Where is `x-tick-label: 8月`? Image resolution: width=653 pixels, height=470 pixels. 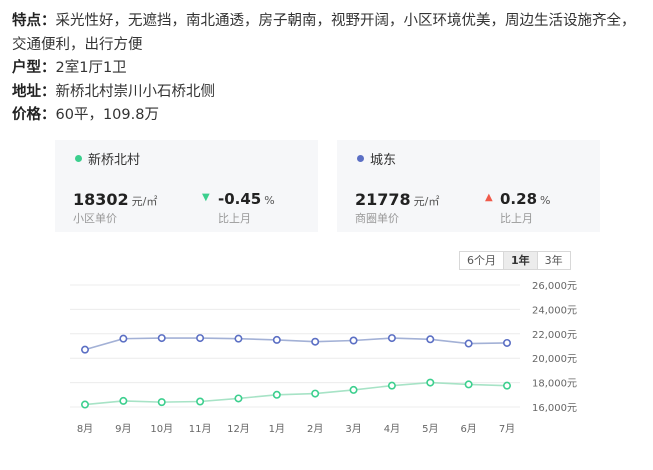
x-tick-label: 8月 is located at coordinates (85, 429).